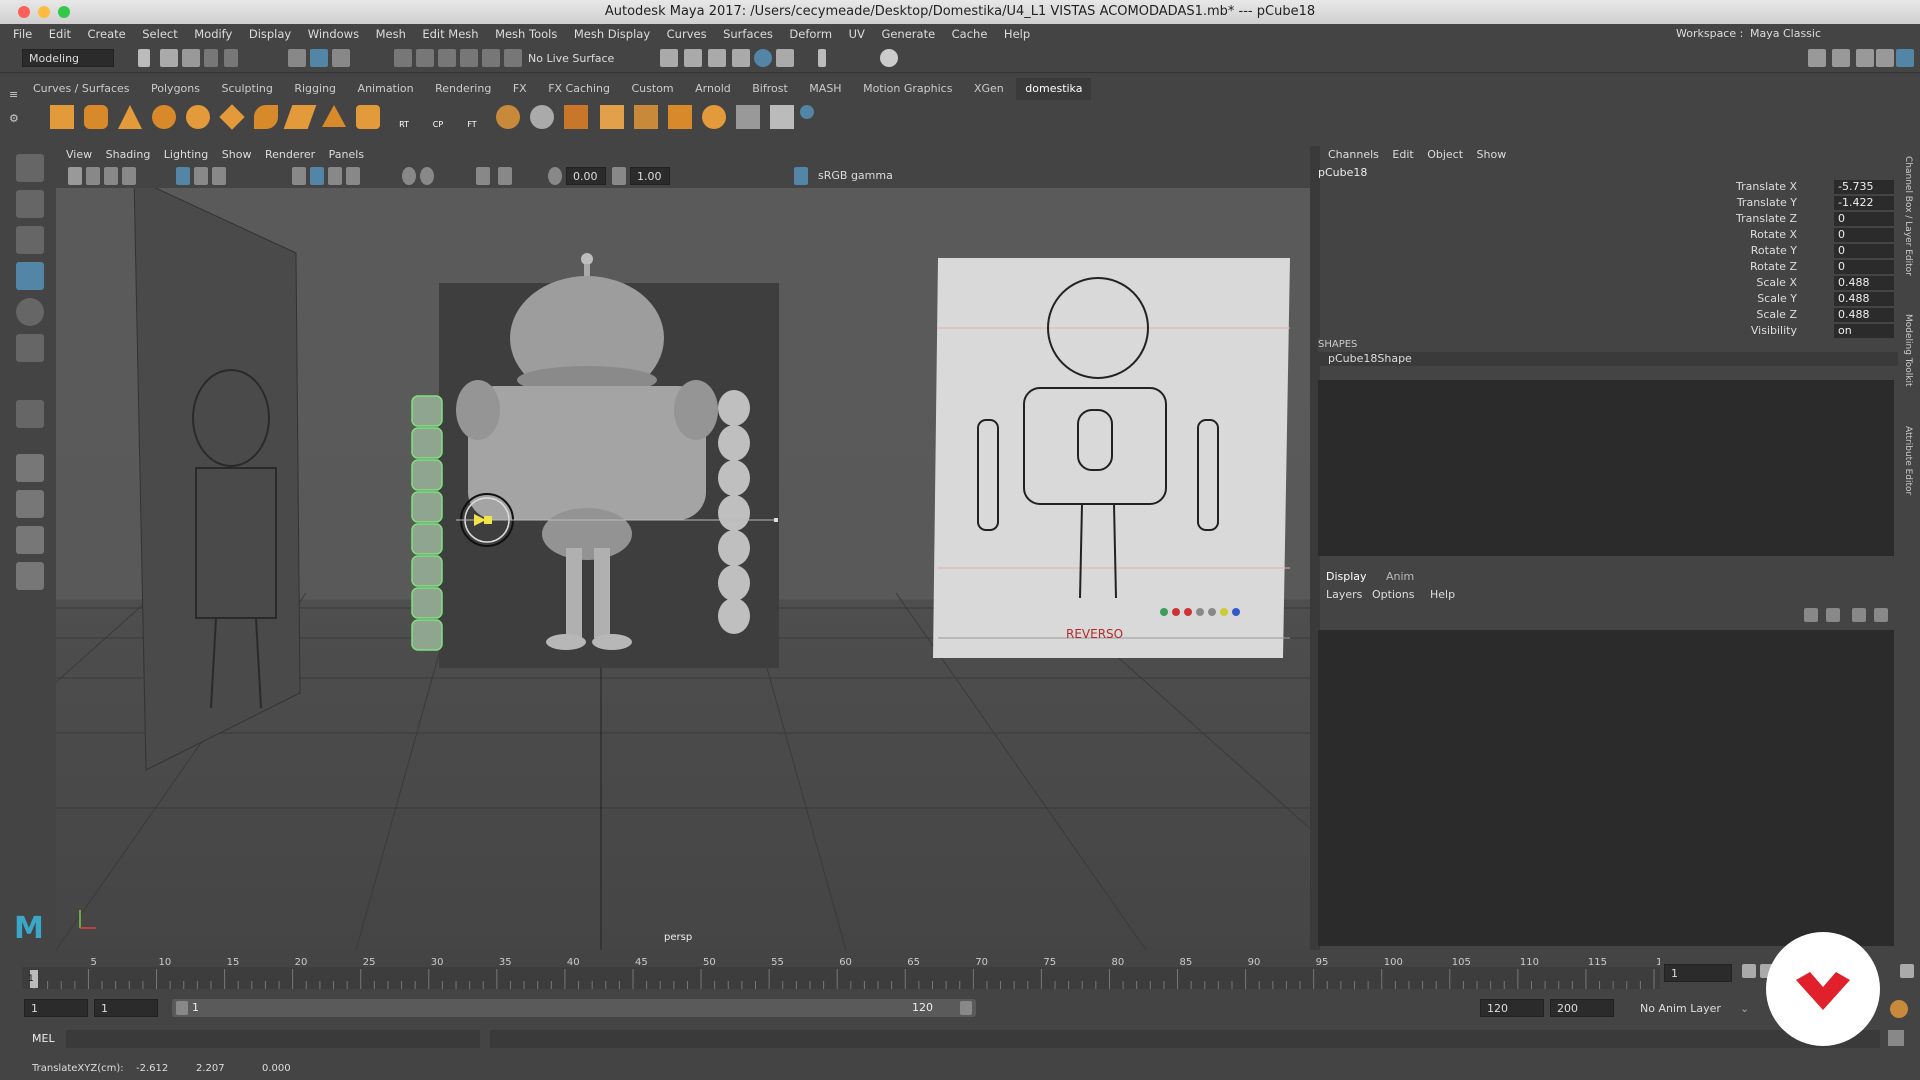 Image resolution: width=1920 pixels, height=1080 pixels. What do you see at coordinates (810, 34) in the screenshot?
I see `menu-deform: Deform` at bounding box center [810, 34].